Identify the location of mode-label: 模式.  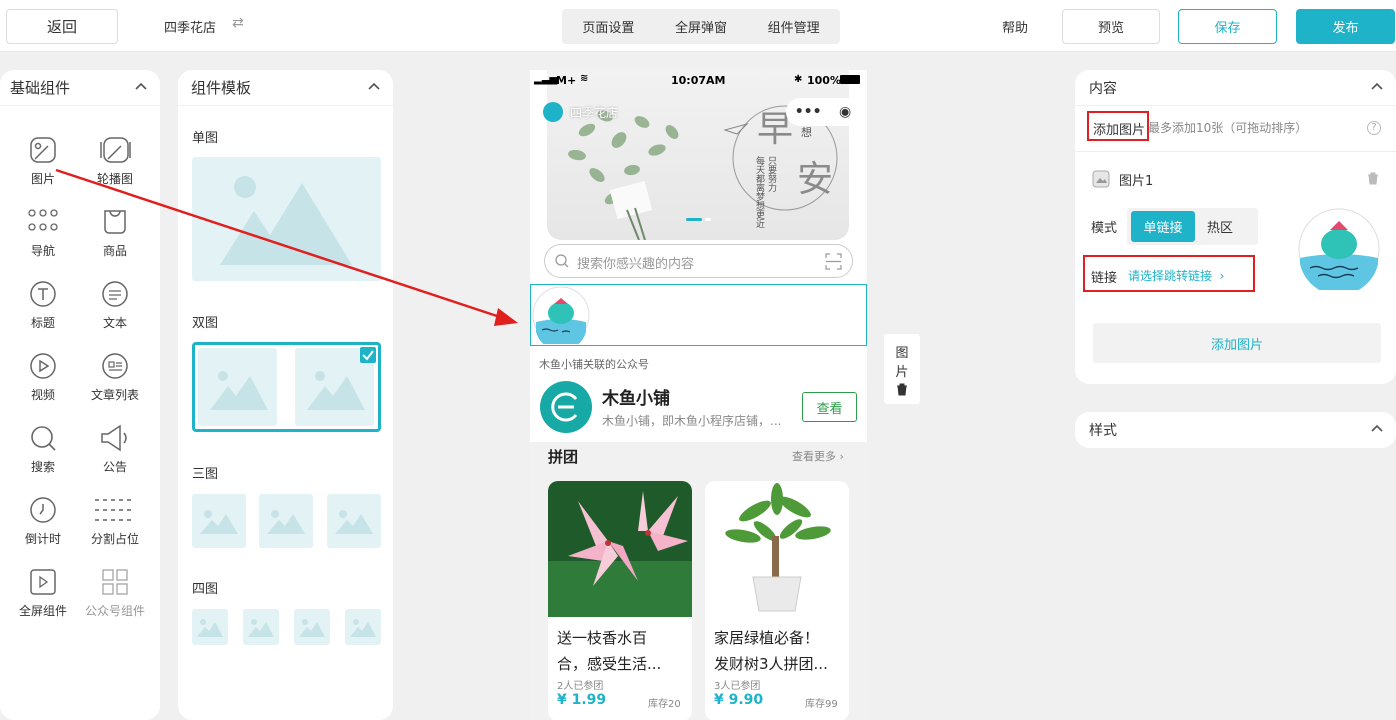
(1104, 228).